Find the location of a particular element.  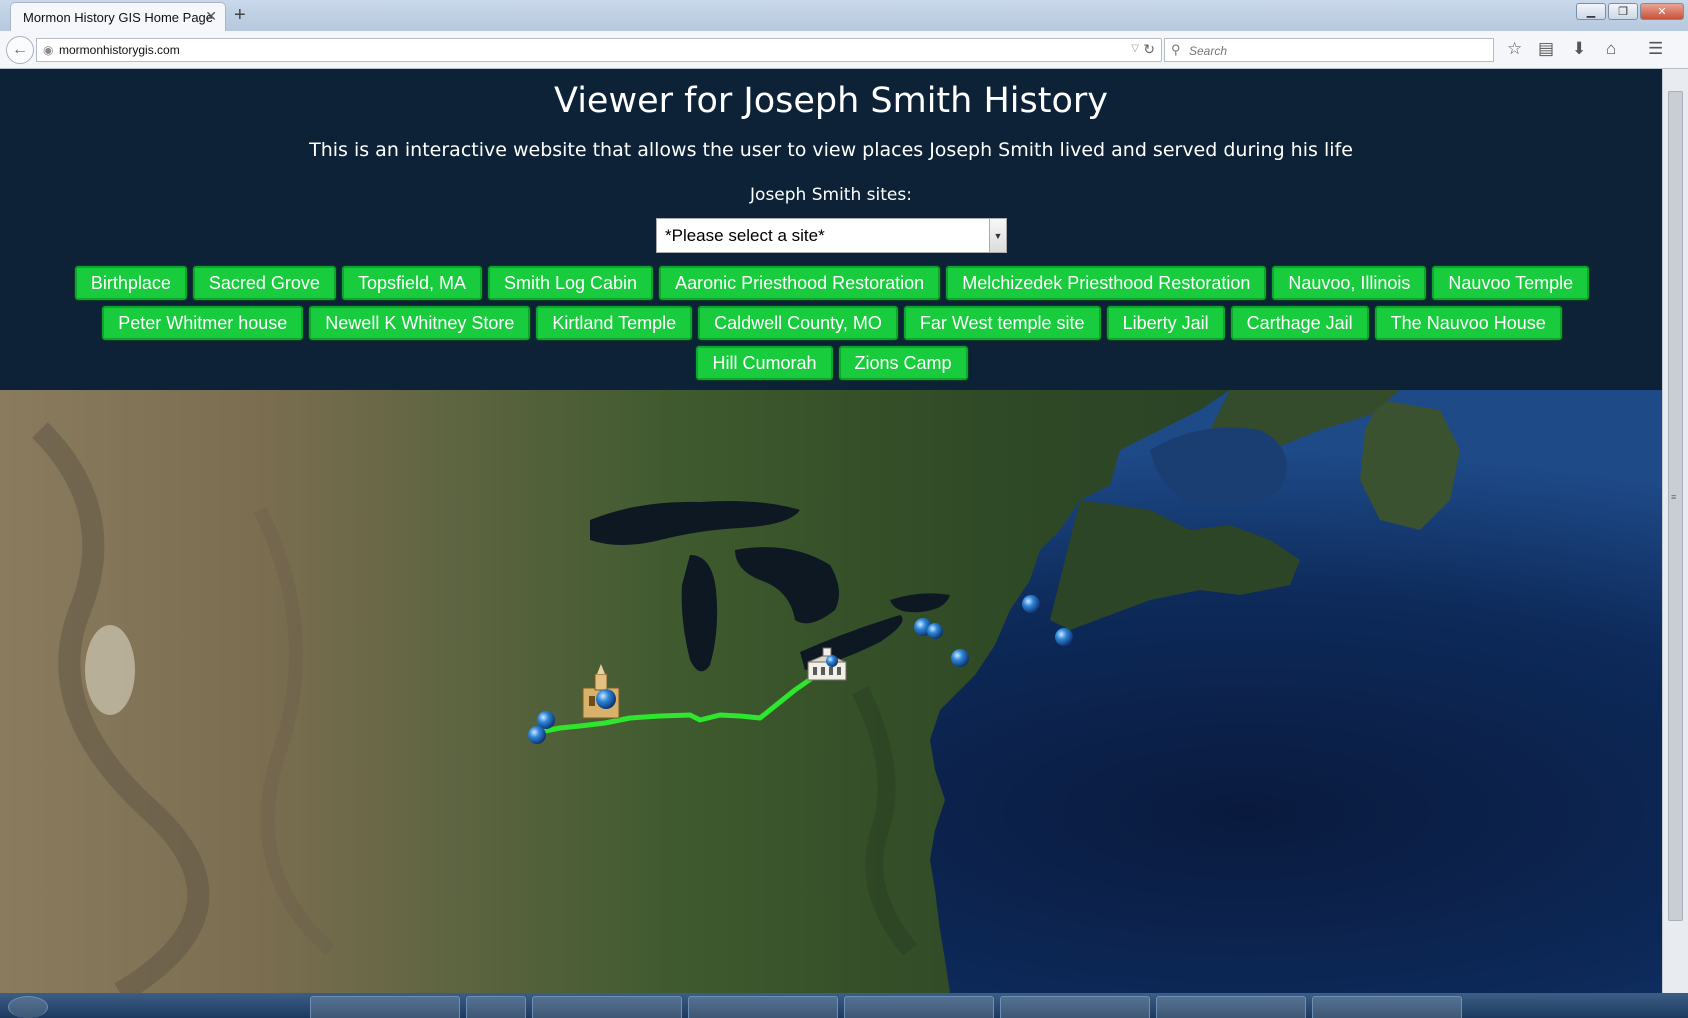

site-marker-topsfield is located at coordinates (1064, 637).